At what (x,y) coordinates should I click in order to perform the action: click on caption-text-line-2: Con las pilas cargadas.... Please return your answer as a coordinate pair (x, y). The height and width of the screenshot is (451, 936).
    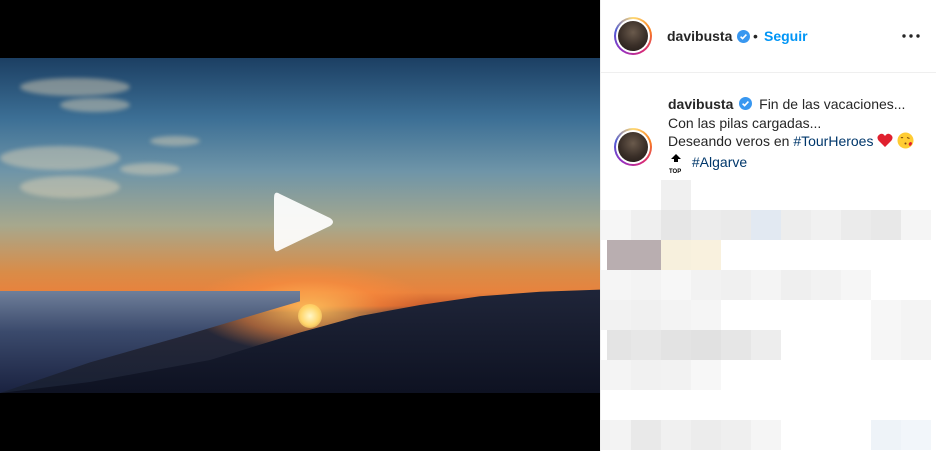
    Looking at the image, I should click on (745, 123).